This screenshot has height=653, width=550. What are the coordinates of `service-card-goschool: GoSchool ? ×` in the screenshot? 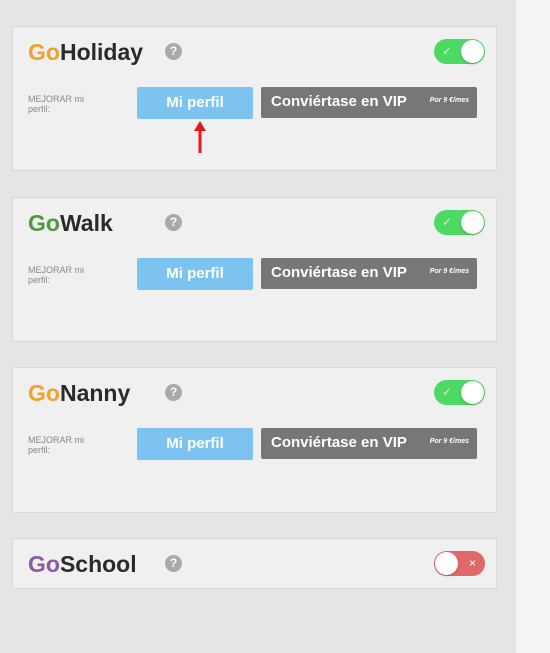 It's located at (254, 563).